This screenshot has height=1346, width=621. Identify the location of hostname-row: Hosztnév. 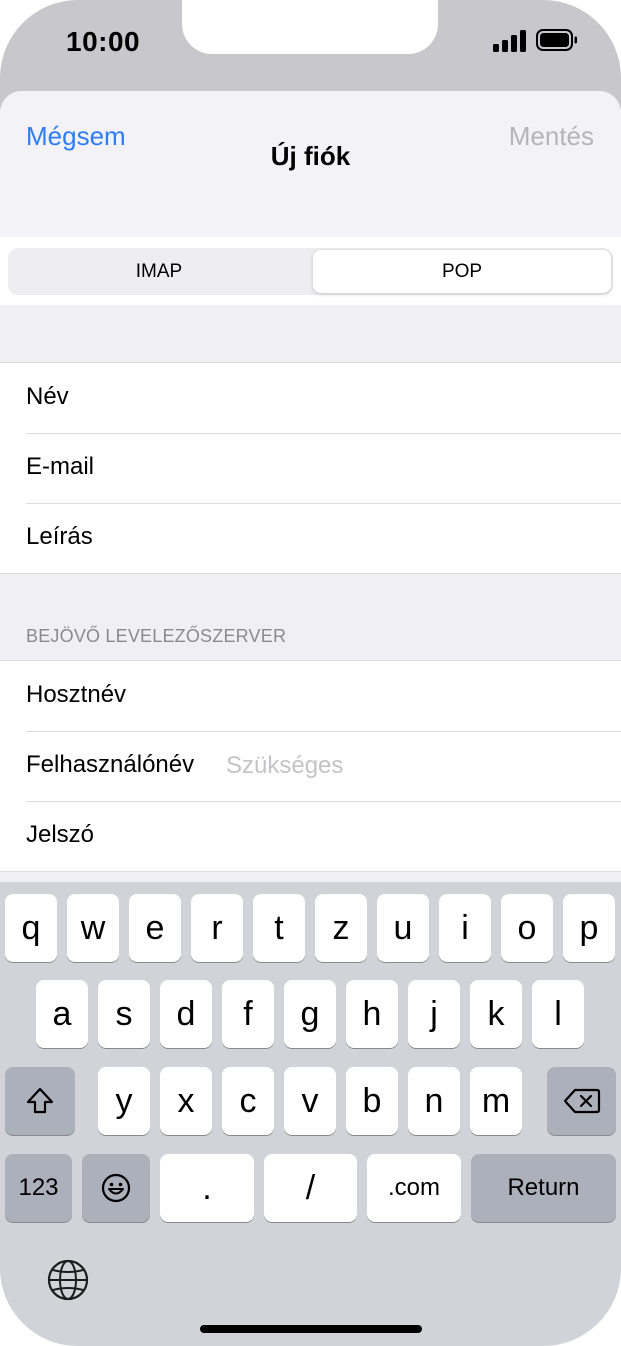
(310, 696).